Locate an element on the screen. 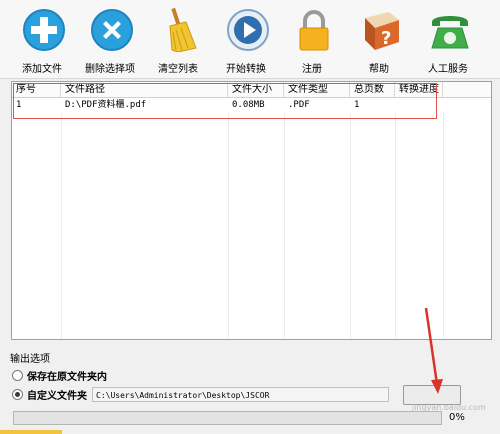 The height and width of the screenshot is (434, 500). add-file-label: 添加文件 is located at coordinates (42, 69).